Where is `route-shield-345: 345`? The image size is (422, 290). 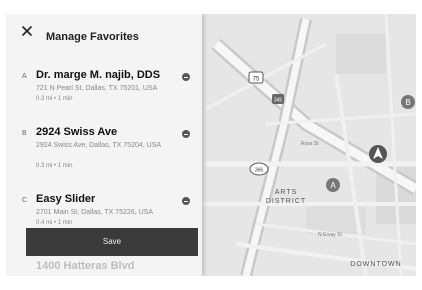
route-shield-345: 345 is located at coordinates (278, 99).